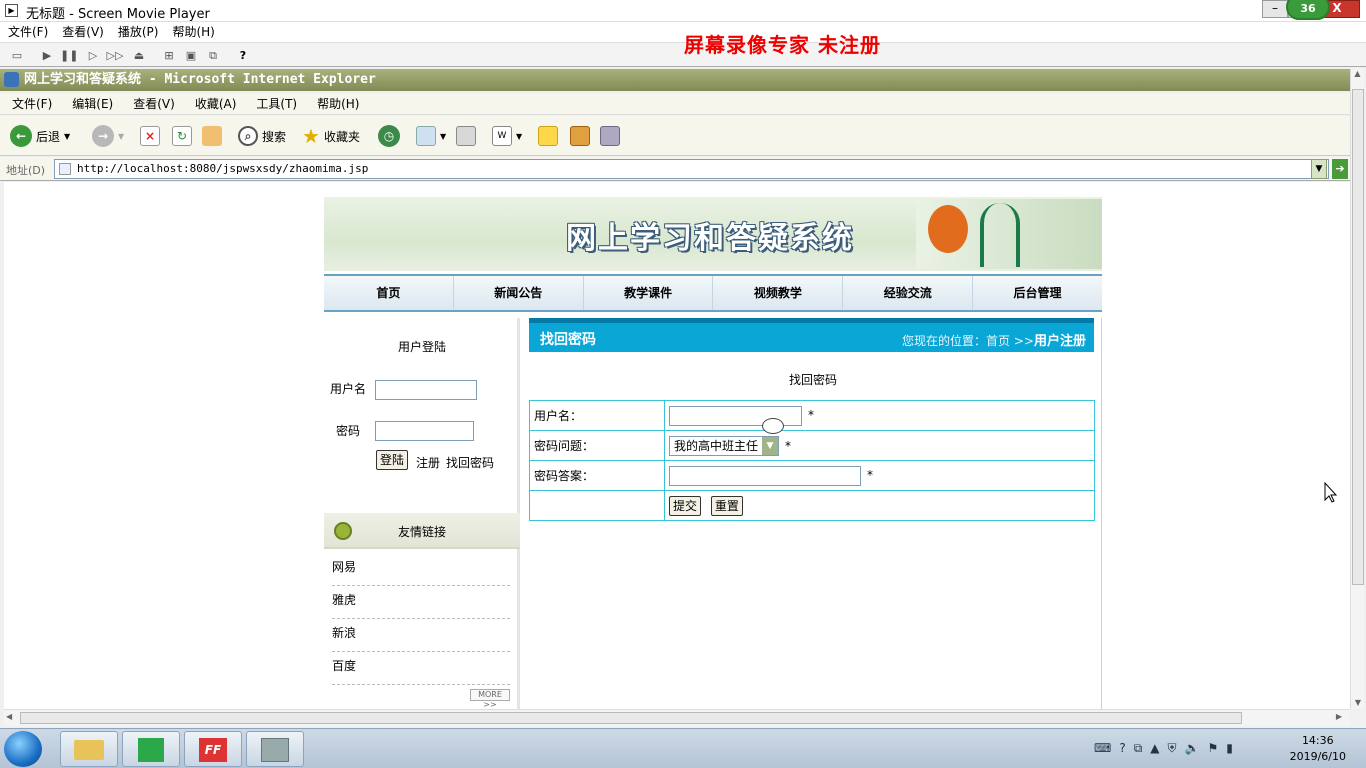  What do you see at coordinates (1212, 748) in the screenshot?
I see `flag-icon: ⚑` at bounding box center [1212, 748].